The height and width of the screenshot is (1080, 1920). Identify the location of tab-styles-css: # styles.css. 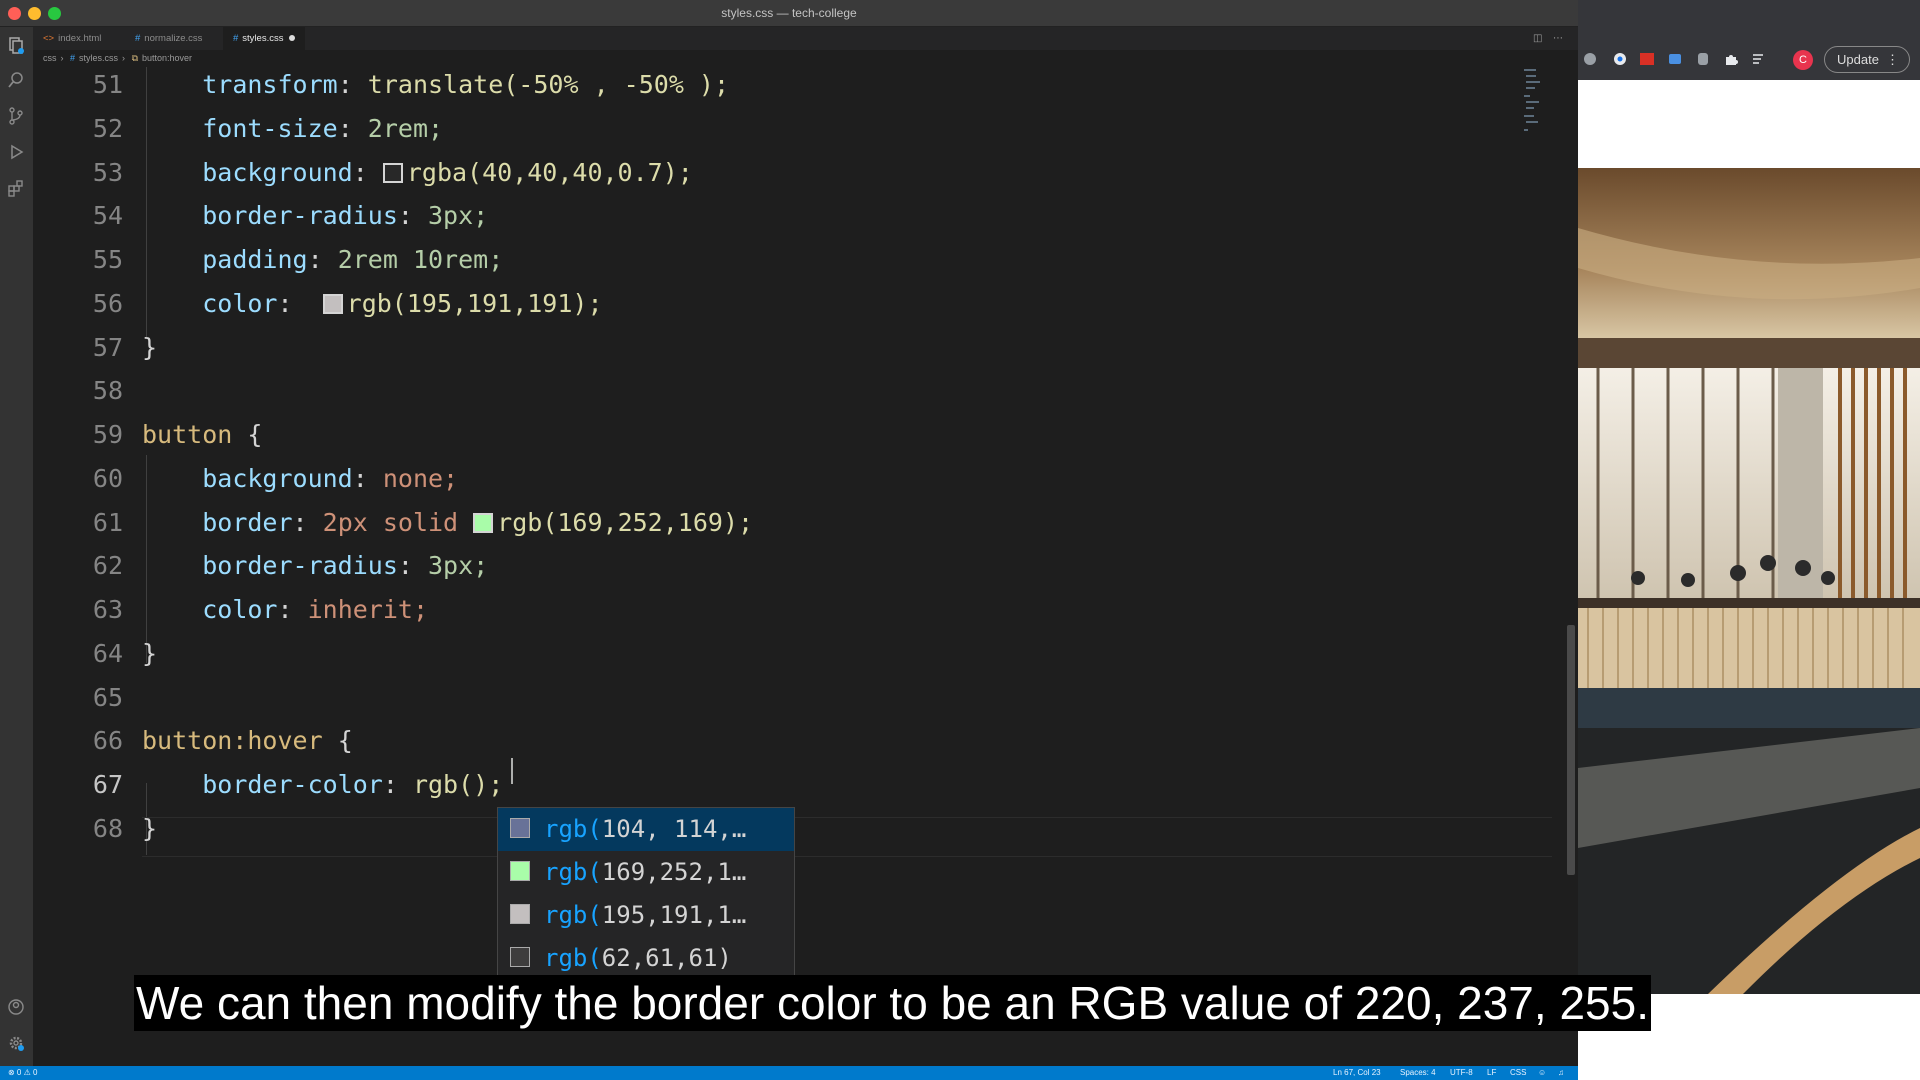
(264, 38).